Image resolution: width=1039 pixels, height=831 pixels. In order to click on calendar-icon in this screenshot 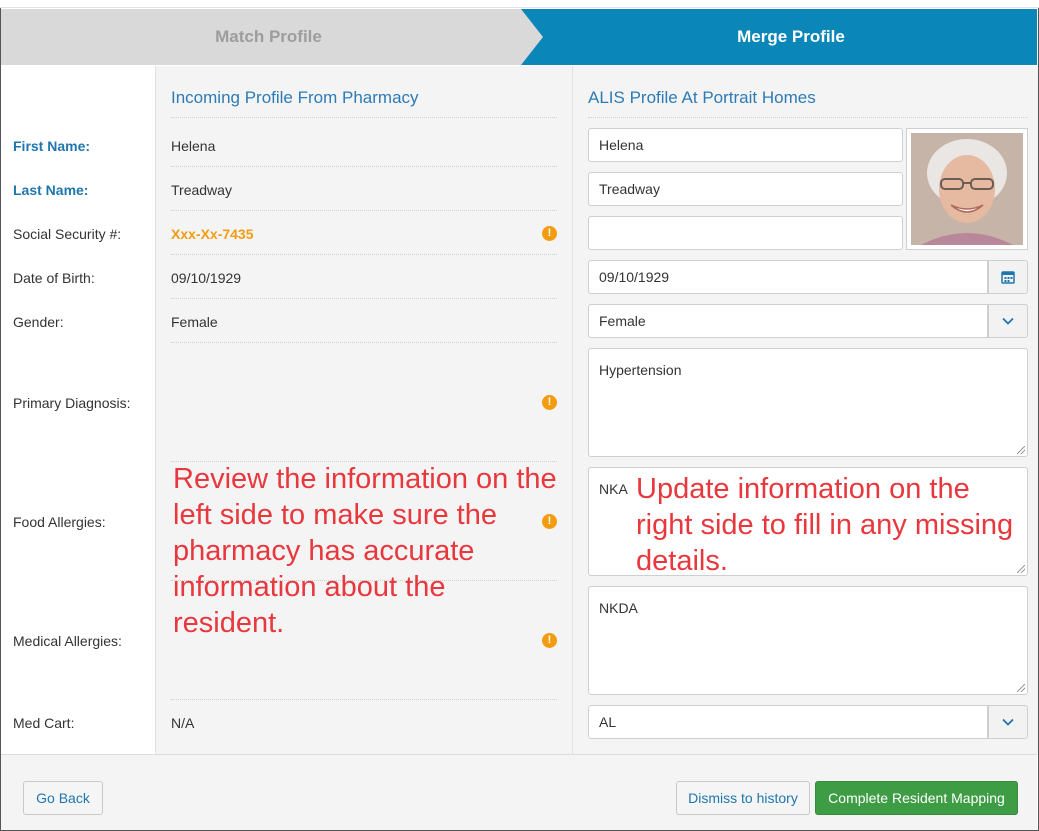, I will do `click(1008, 277)`.